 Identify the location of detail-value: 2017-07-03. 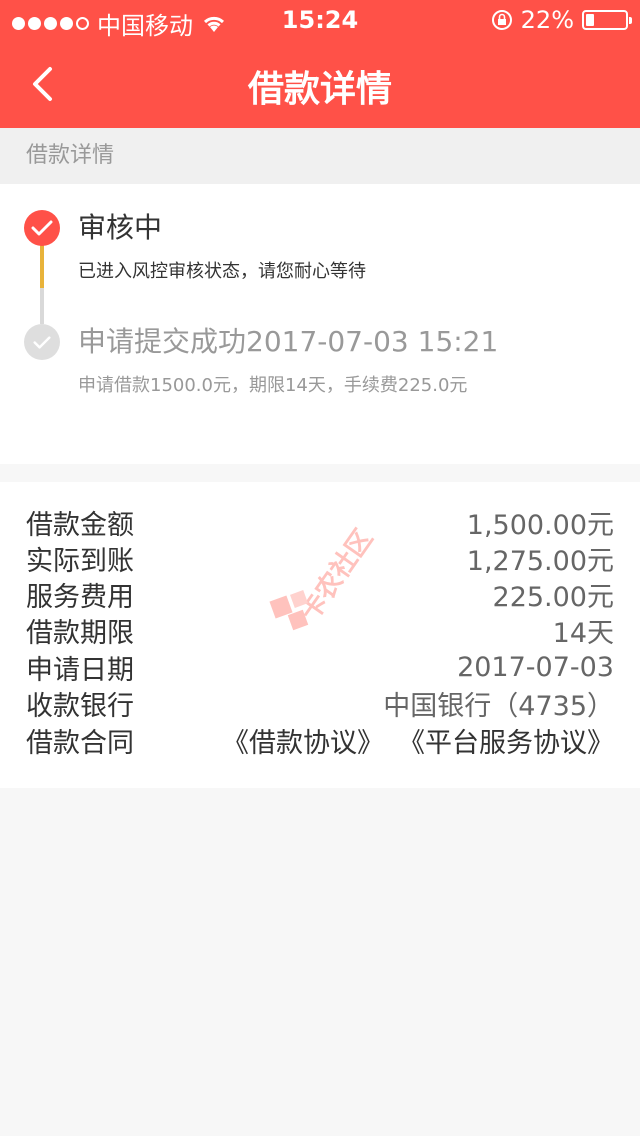
(535, 667).